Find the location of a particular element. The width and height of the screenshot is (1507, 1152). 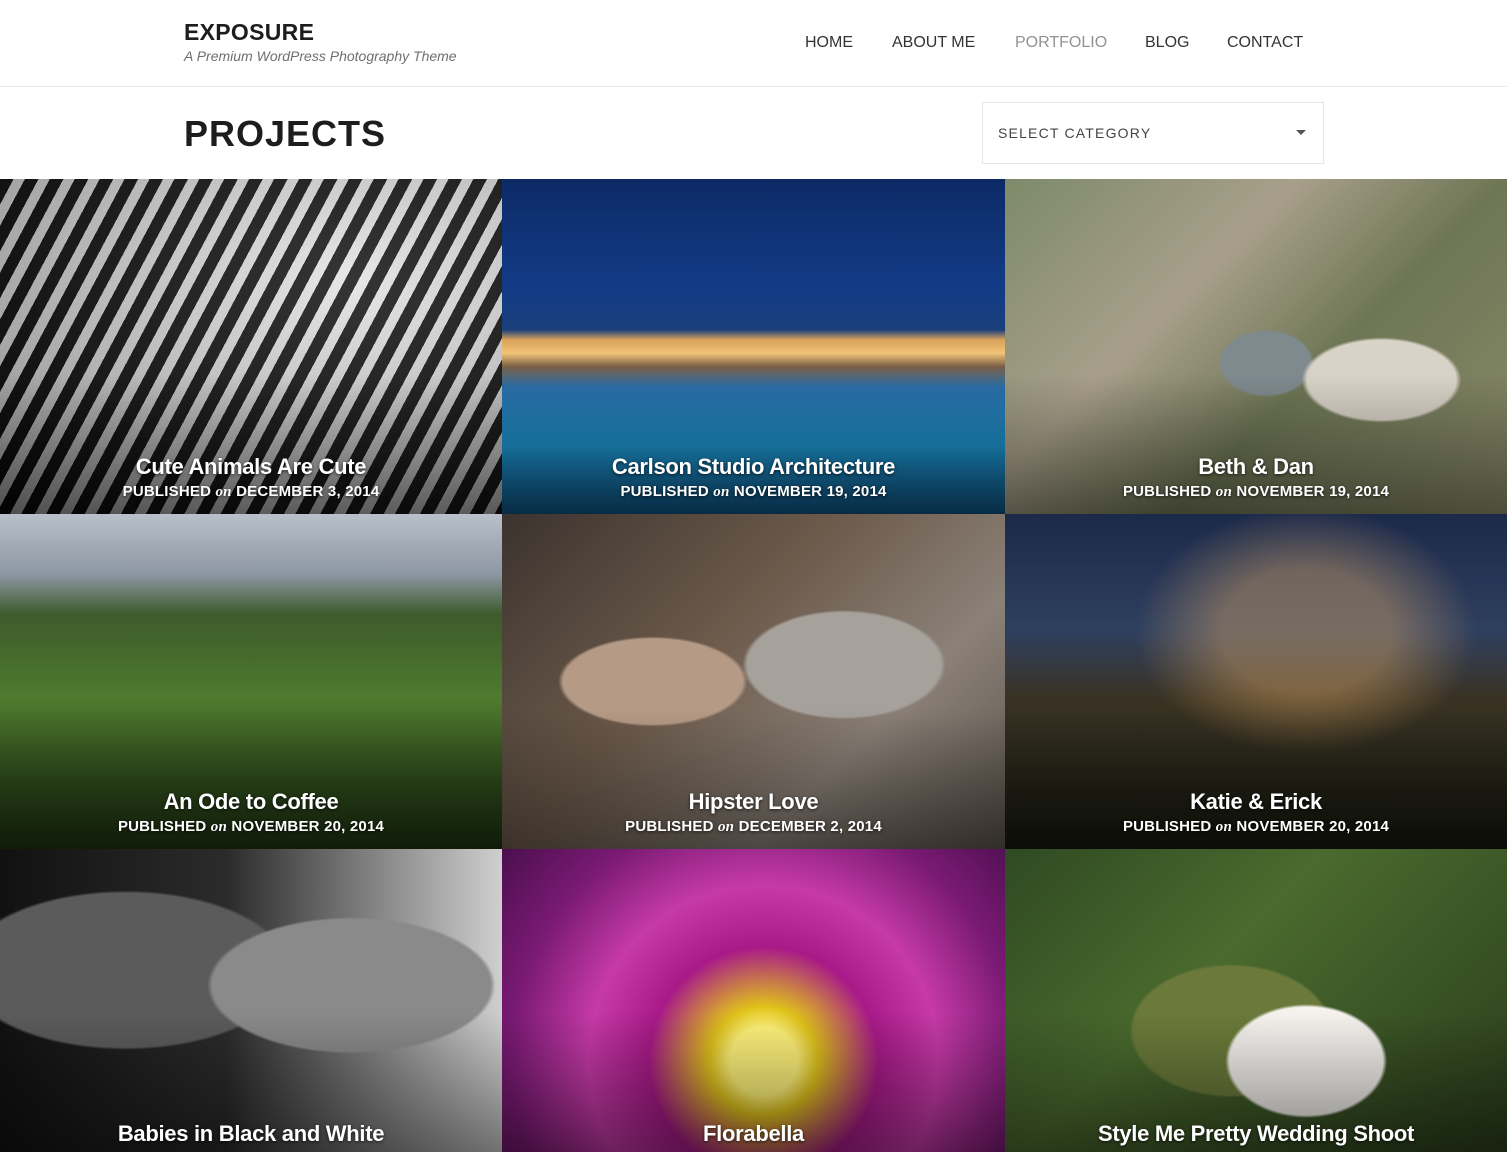

nav-blog: BLOG is located at coordinates (1167, 43).